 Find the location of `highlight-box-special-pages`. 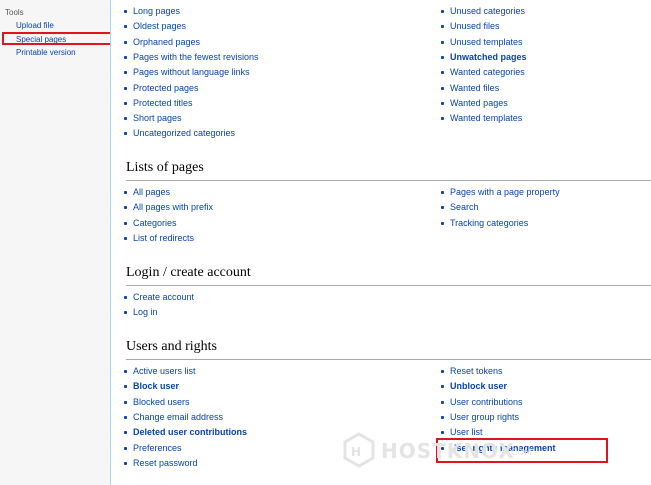

highlight-box-special-pages is located at coordinates (57, 38).